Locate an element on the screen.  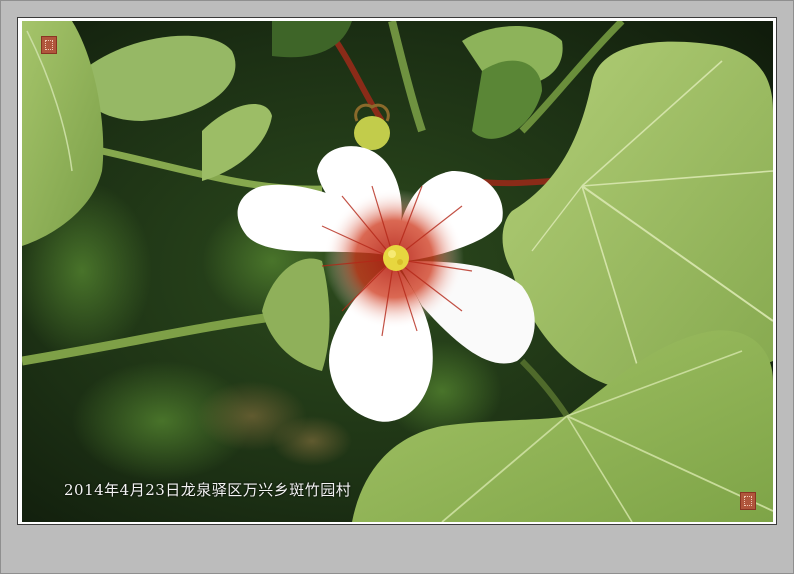
photo-caption: 2014年4月23日龙泉驿区万兴乡斑竹园村 is located at coordinates (208, 490).